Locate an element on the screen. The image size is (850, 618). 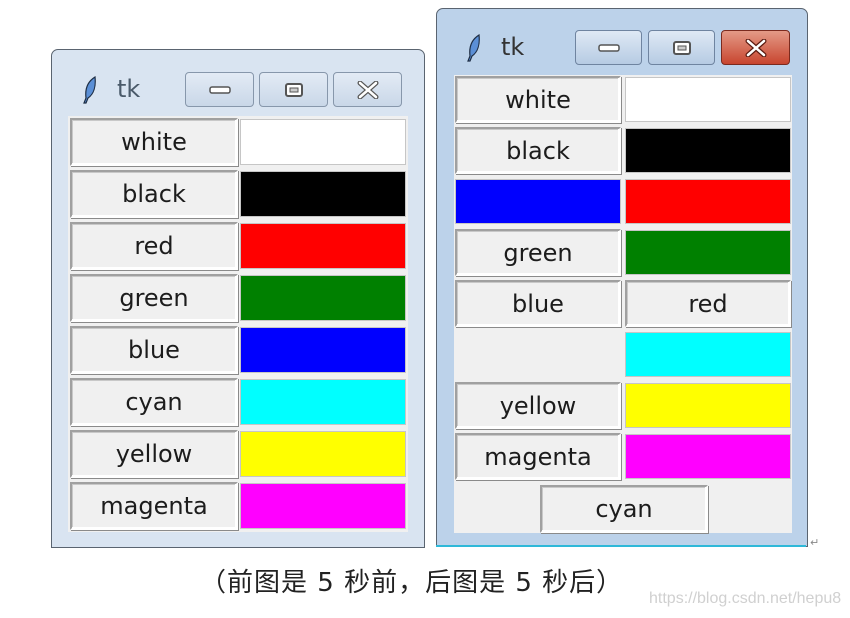
swatch-blue is located at coordinates (323, 350).